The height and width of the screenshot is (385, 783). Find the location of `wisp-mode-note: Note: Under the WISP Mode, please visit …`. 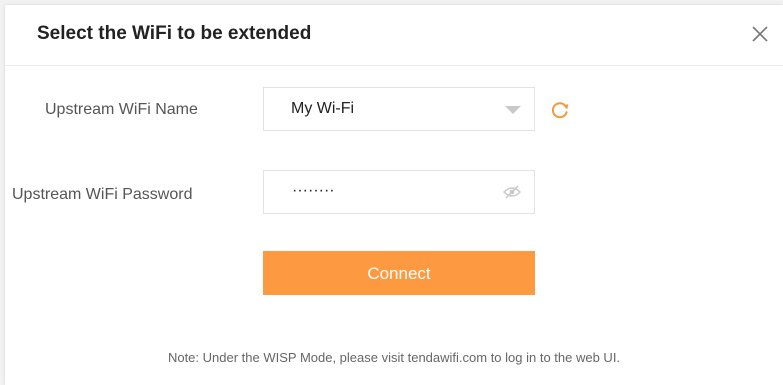

wisp-mode-note: Note: Under the WISP Mode, please visit … is located at coordinates (394, 357).